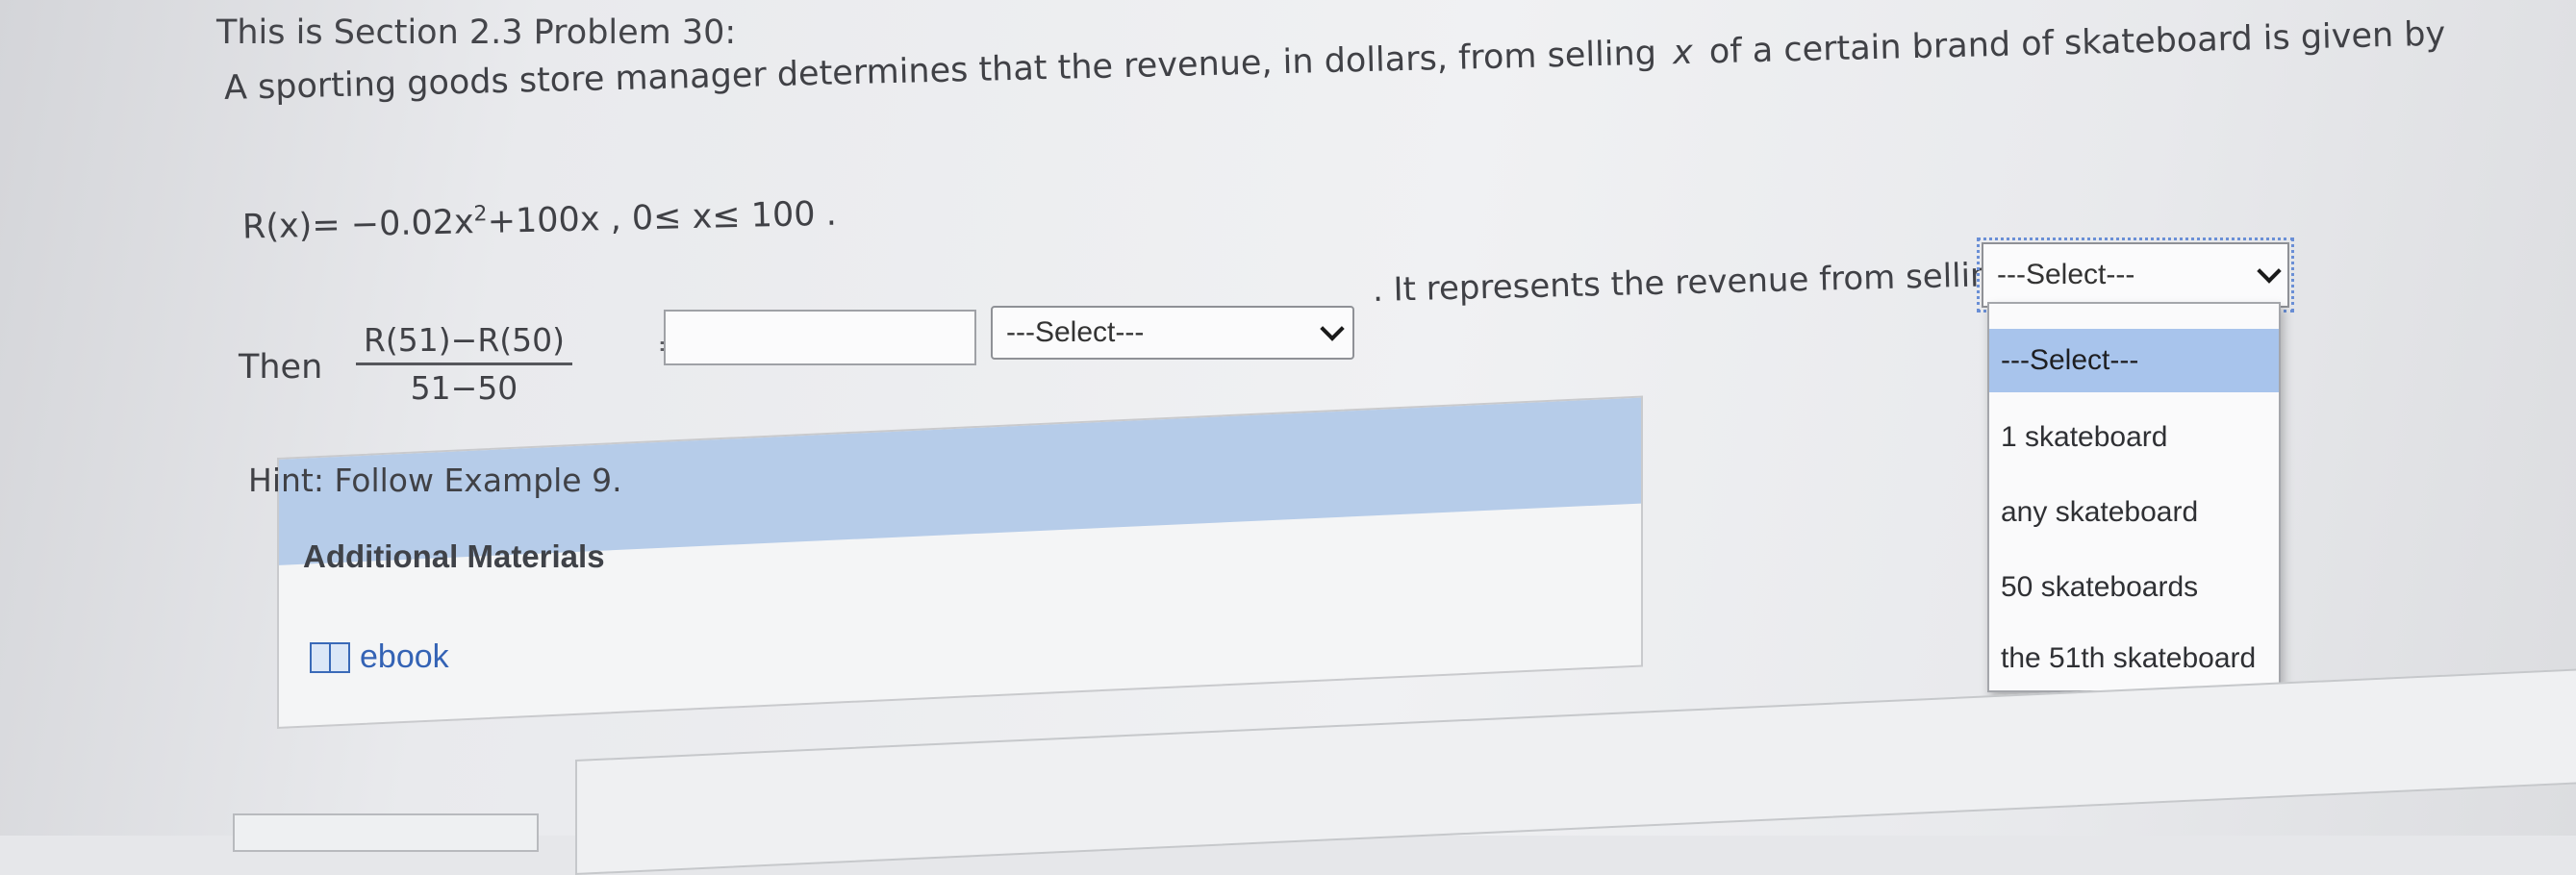  I want to click on option-50-skateboards: 50 skateboards, so click(2134, 587).